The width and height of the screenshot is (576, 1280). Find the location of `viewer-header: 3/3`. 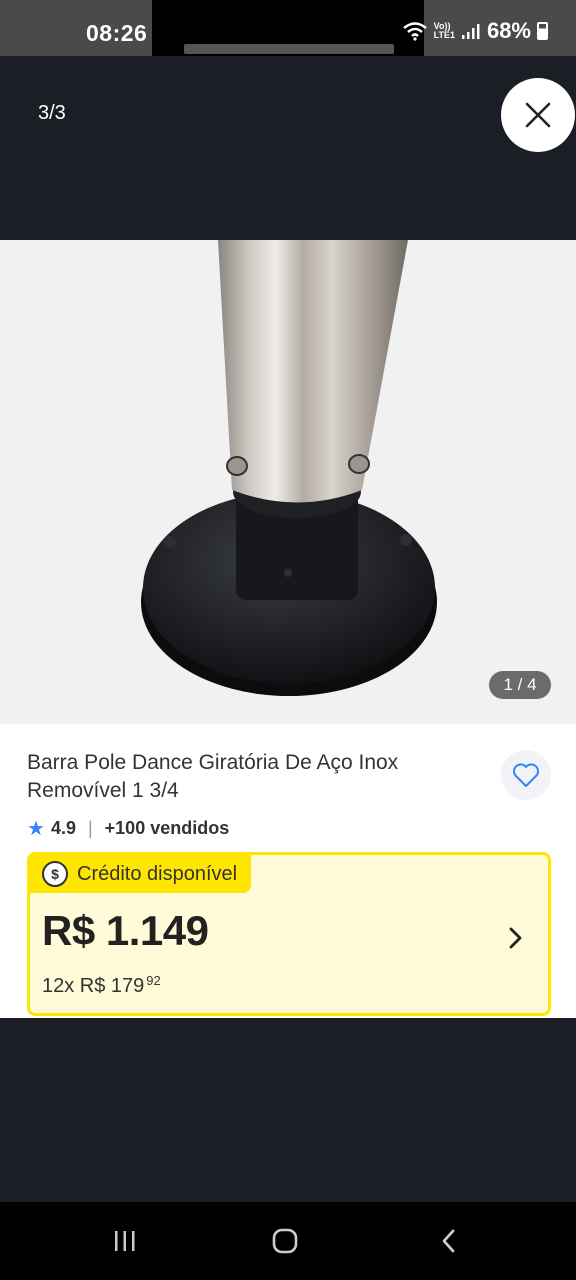

viewer-header: 3/3 is located at coordinates (288, 148).